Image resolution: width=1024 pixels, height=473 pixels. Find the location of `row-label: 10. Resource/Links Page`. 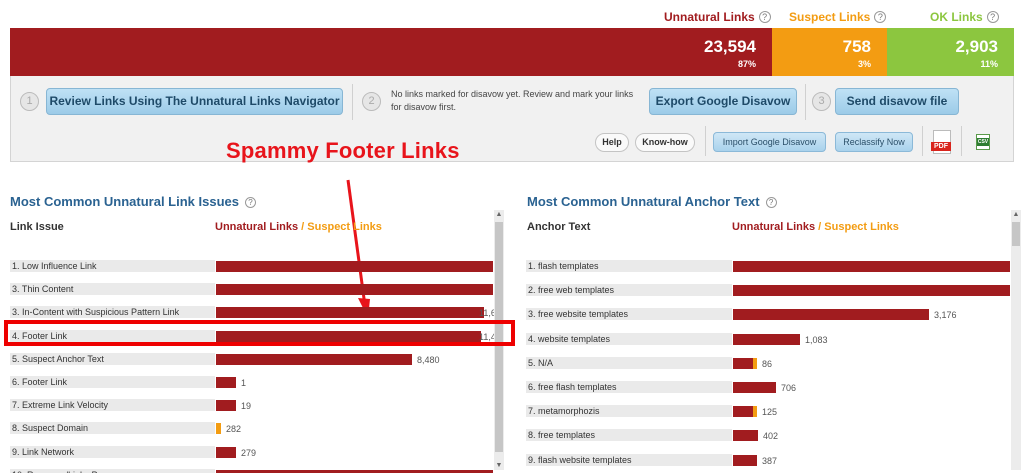

row-label: 10. Resource/Links Page is located at coordinates (112, 470).